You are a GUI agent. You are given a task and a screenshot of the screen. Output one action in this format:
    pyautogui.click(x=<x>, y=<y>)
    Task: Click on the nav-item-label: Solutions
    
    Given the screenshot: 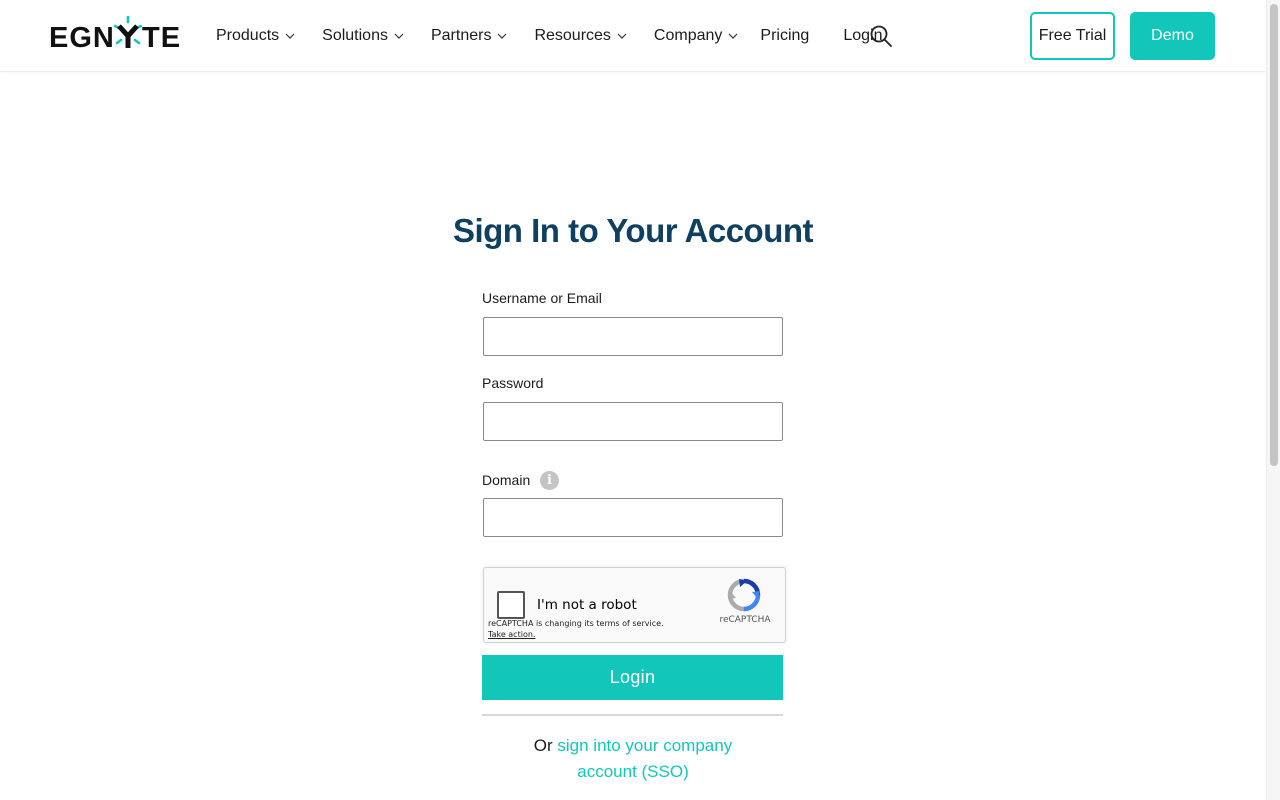 What is the action you would take?
    pyautogui.click(x=355, y=35)
    